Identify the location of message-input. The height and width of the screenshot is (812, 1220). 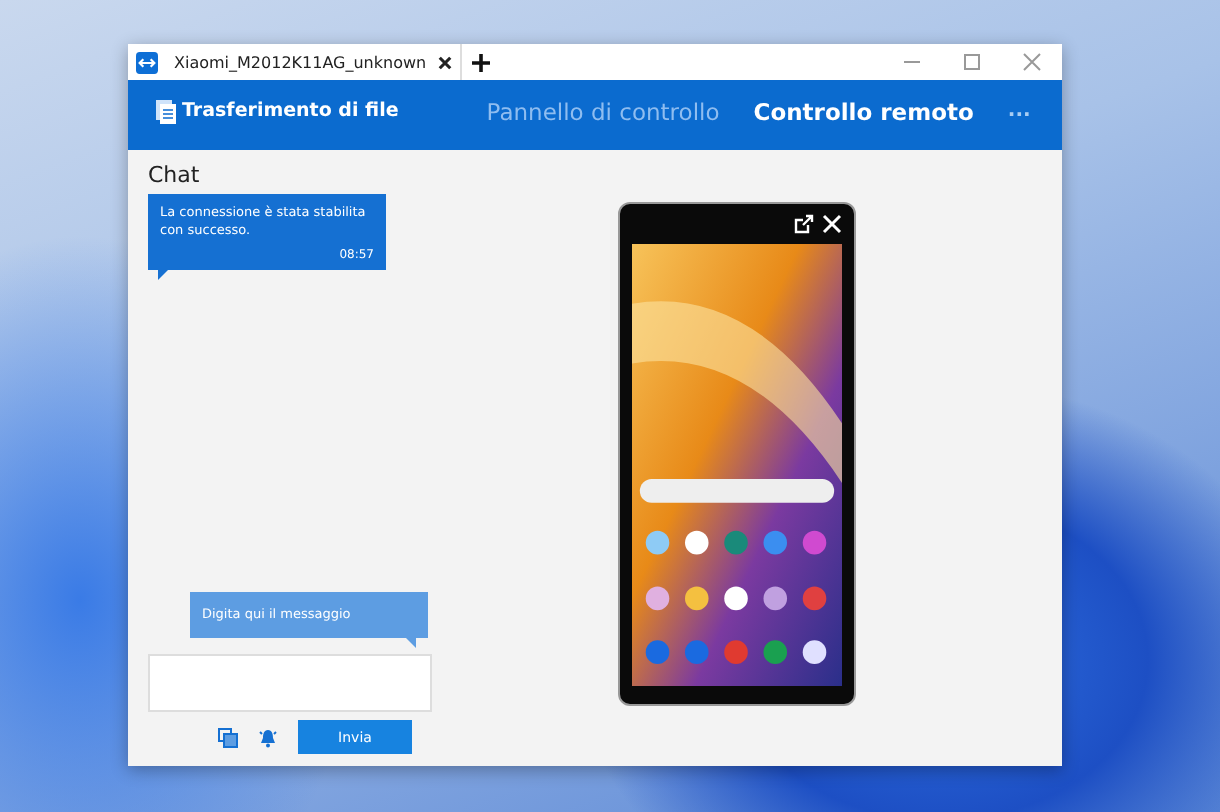
(290, 683).